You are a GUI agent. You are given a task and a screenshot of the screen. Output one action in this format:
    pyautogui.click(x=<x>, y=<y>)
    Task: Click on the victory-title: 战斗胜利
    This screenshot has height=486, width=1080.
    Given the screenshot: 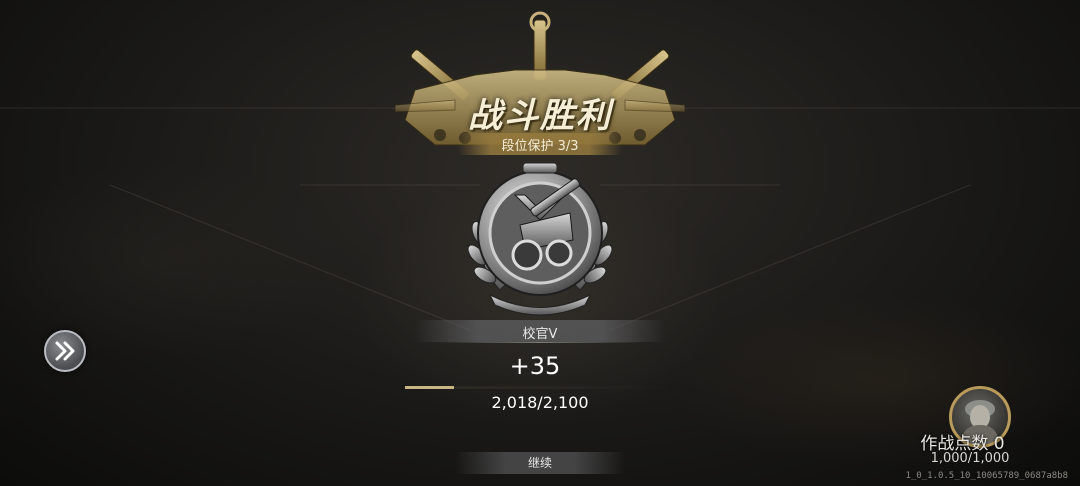 What is the action you would take?
    pyautogui.click(x=540, y=116)
    